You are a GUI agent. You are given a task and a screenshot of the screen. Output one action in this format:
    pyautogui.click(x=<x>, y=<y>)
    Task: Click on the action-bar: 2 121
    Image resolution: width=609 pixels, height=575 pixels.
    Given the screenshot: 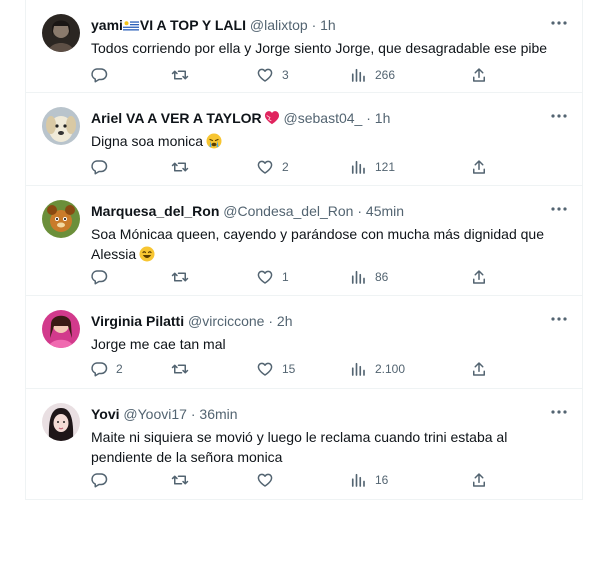 What is the action you would take?
    pyautogui.click(x=294, y=167)
    